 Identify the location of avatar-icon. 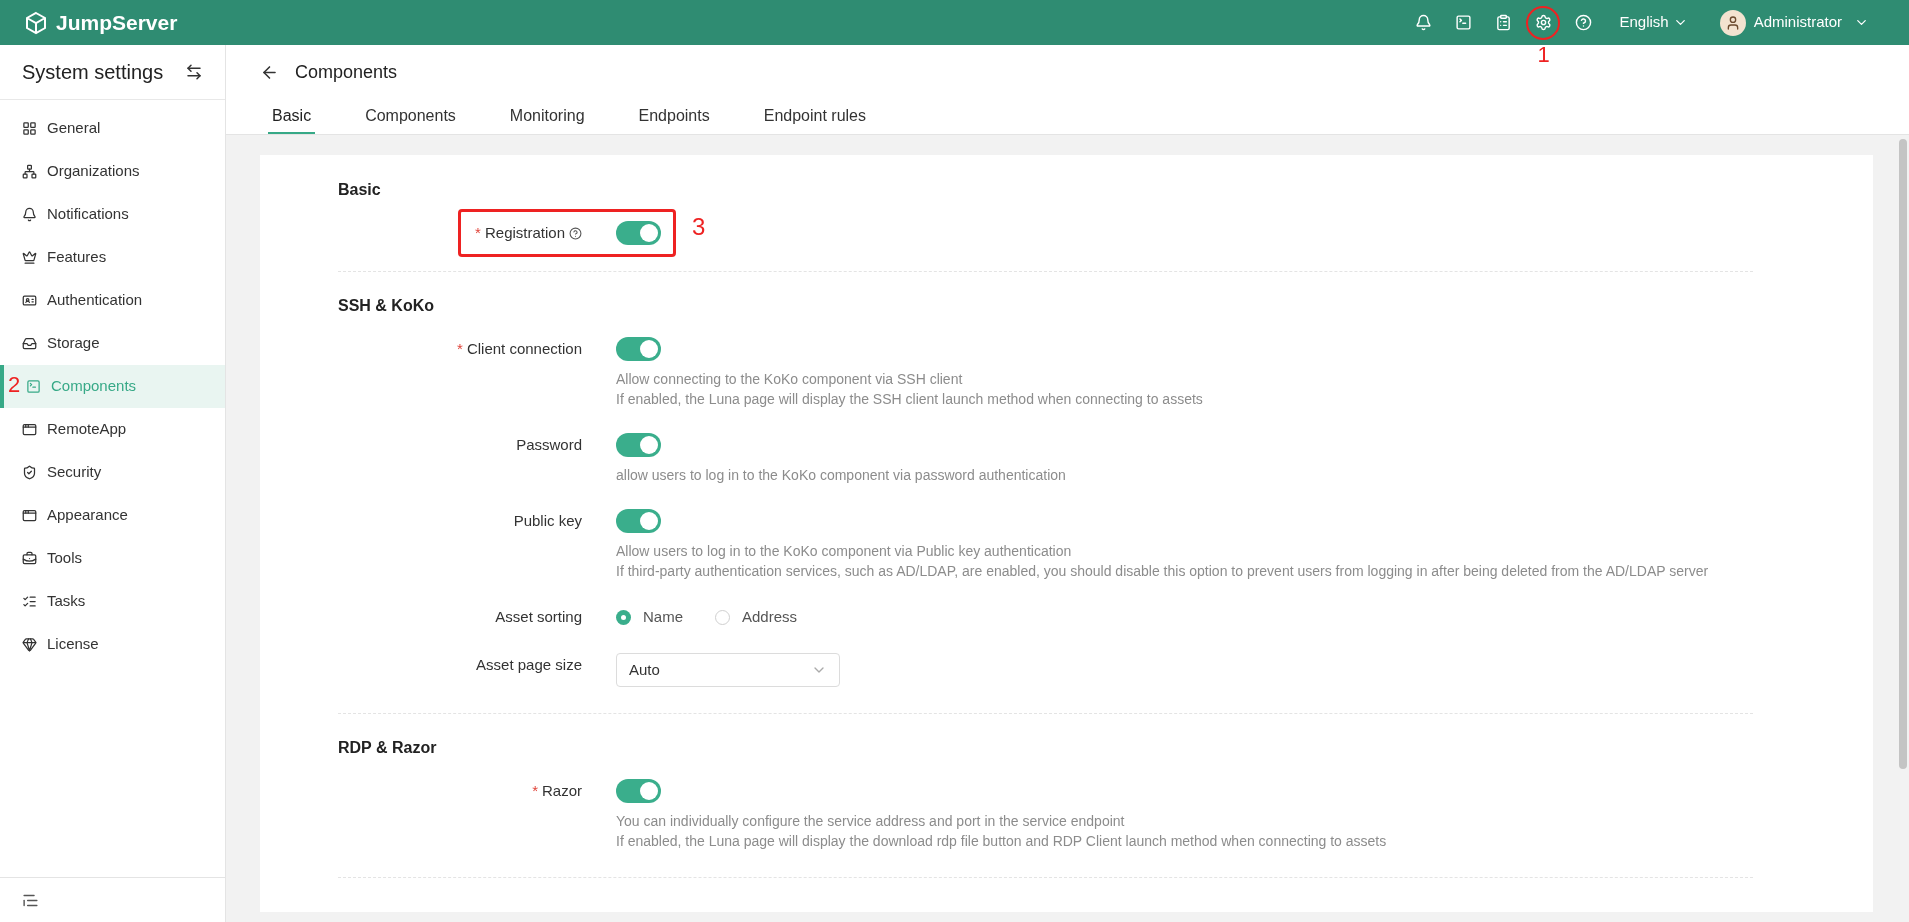
(1732, 22).